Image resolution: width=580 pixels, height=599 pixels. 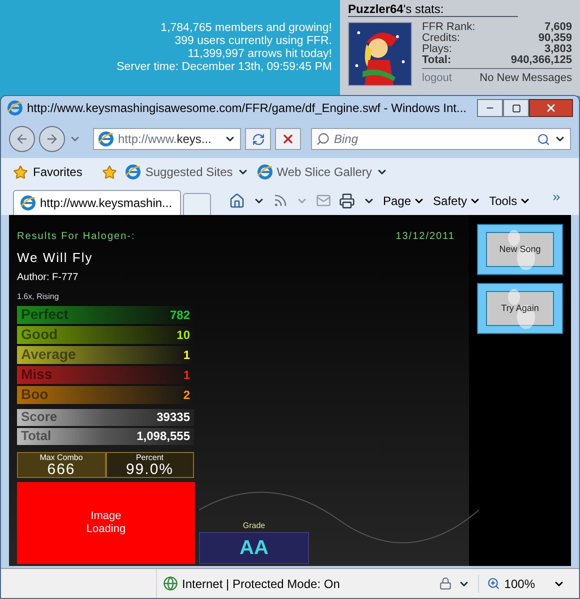 What do you see at coordinates (22, 139) in the screenshot?
I see `back-button` at bounding box center [22, 139].